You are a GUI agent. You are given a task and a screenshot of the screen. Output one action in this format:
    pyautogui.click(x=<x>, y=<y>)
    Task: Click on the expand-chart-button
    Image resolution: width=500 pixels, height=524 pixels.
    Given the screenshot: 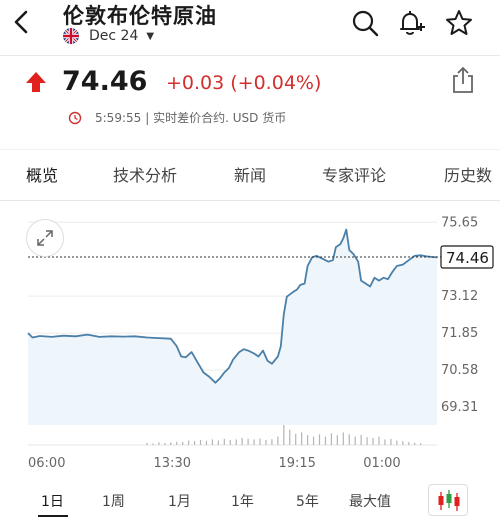 What is the action you would take?
    pyautogui.click(x=45, y=238)
    